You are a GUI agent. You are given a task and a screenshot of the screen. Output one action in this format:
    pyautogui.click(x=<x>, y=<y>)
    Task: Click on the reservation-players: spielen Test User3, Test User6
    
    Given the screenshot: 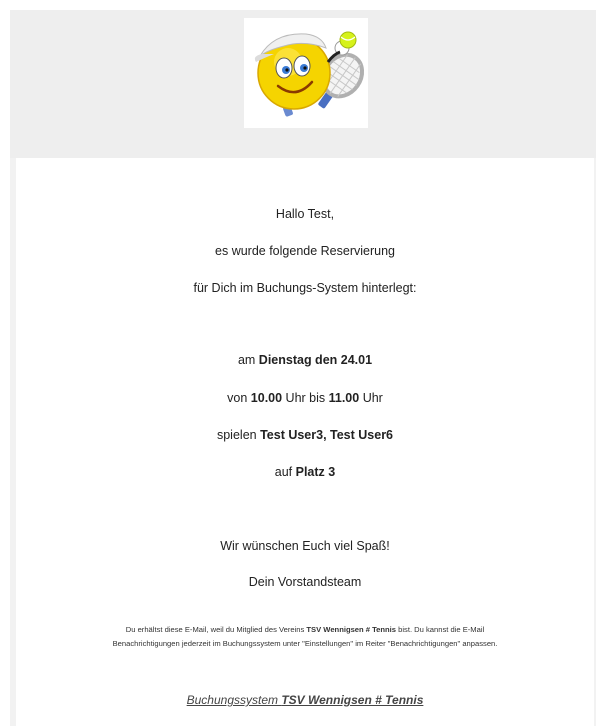 What is the action you would take?
    pyautogui.click(x=305, y=435)
    